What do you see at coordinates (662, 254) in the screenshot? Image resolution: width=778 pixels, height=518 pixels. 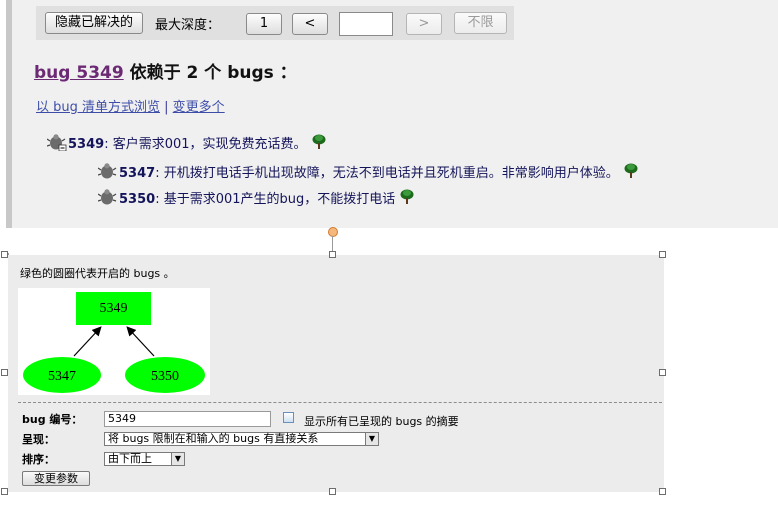 I see `resize-handle-top-right` at bounding box center [662, 254].